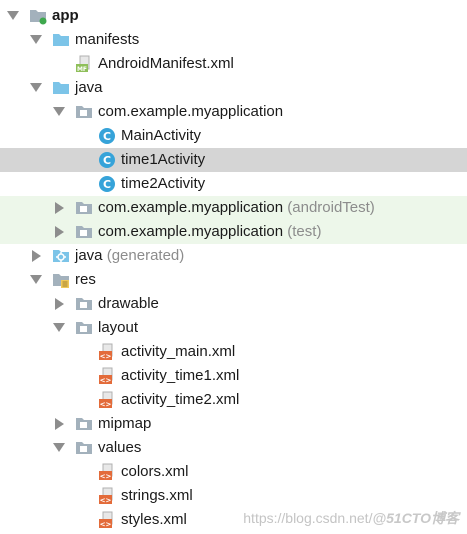  I want to click on generated-folder-icon, so click(61, 256).